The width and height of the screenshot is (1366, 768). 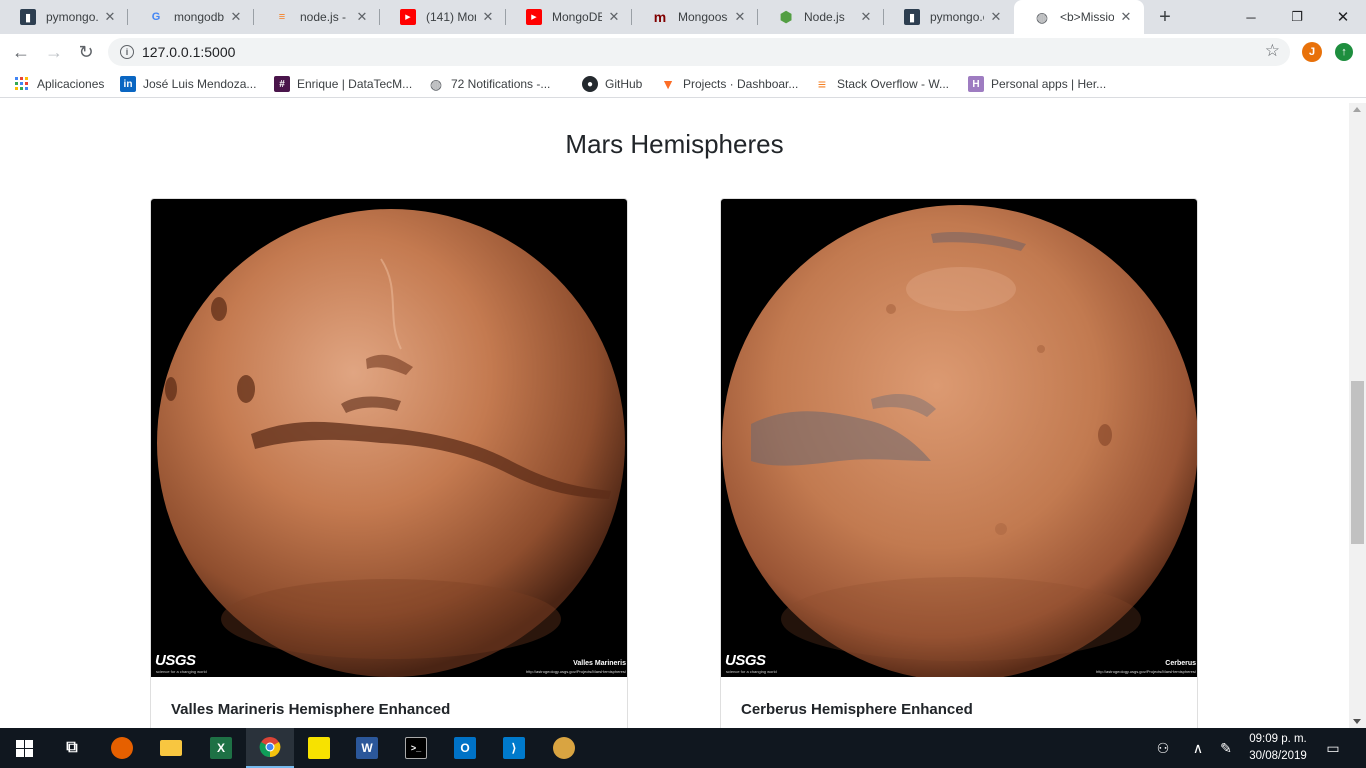 I want to click on browser-tab: ≡ node.js - hc ✕, so click(x=317, y=17).